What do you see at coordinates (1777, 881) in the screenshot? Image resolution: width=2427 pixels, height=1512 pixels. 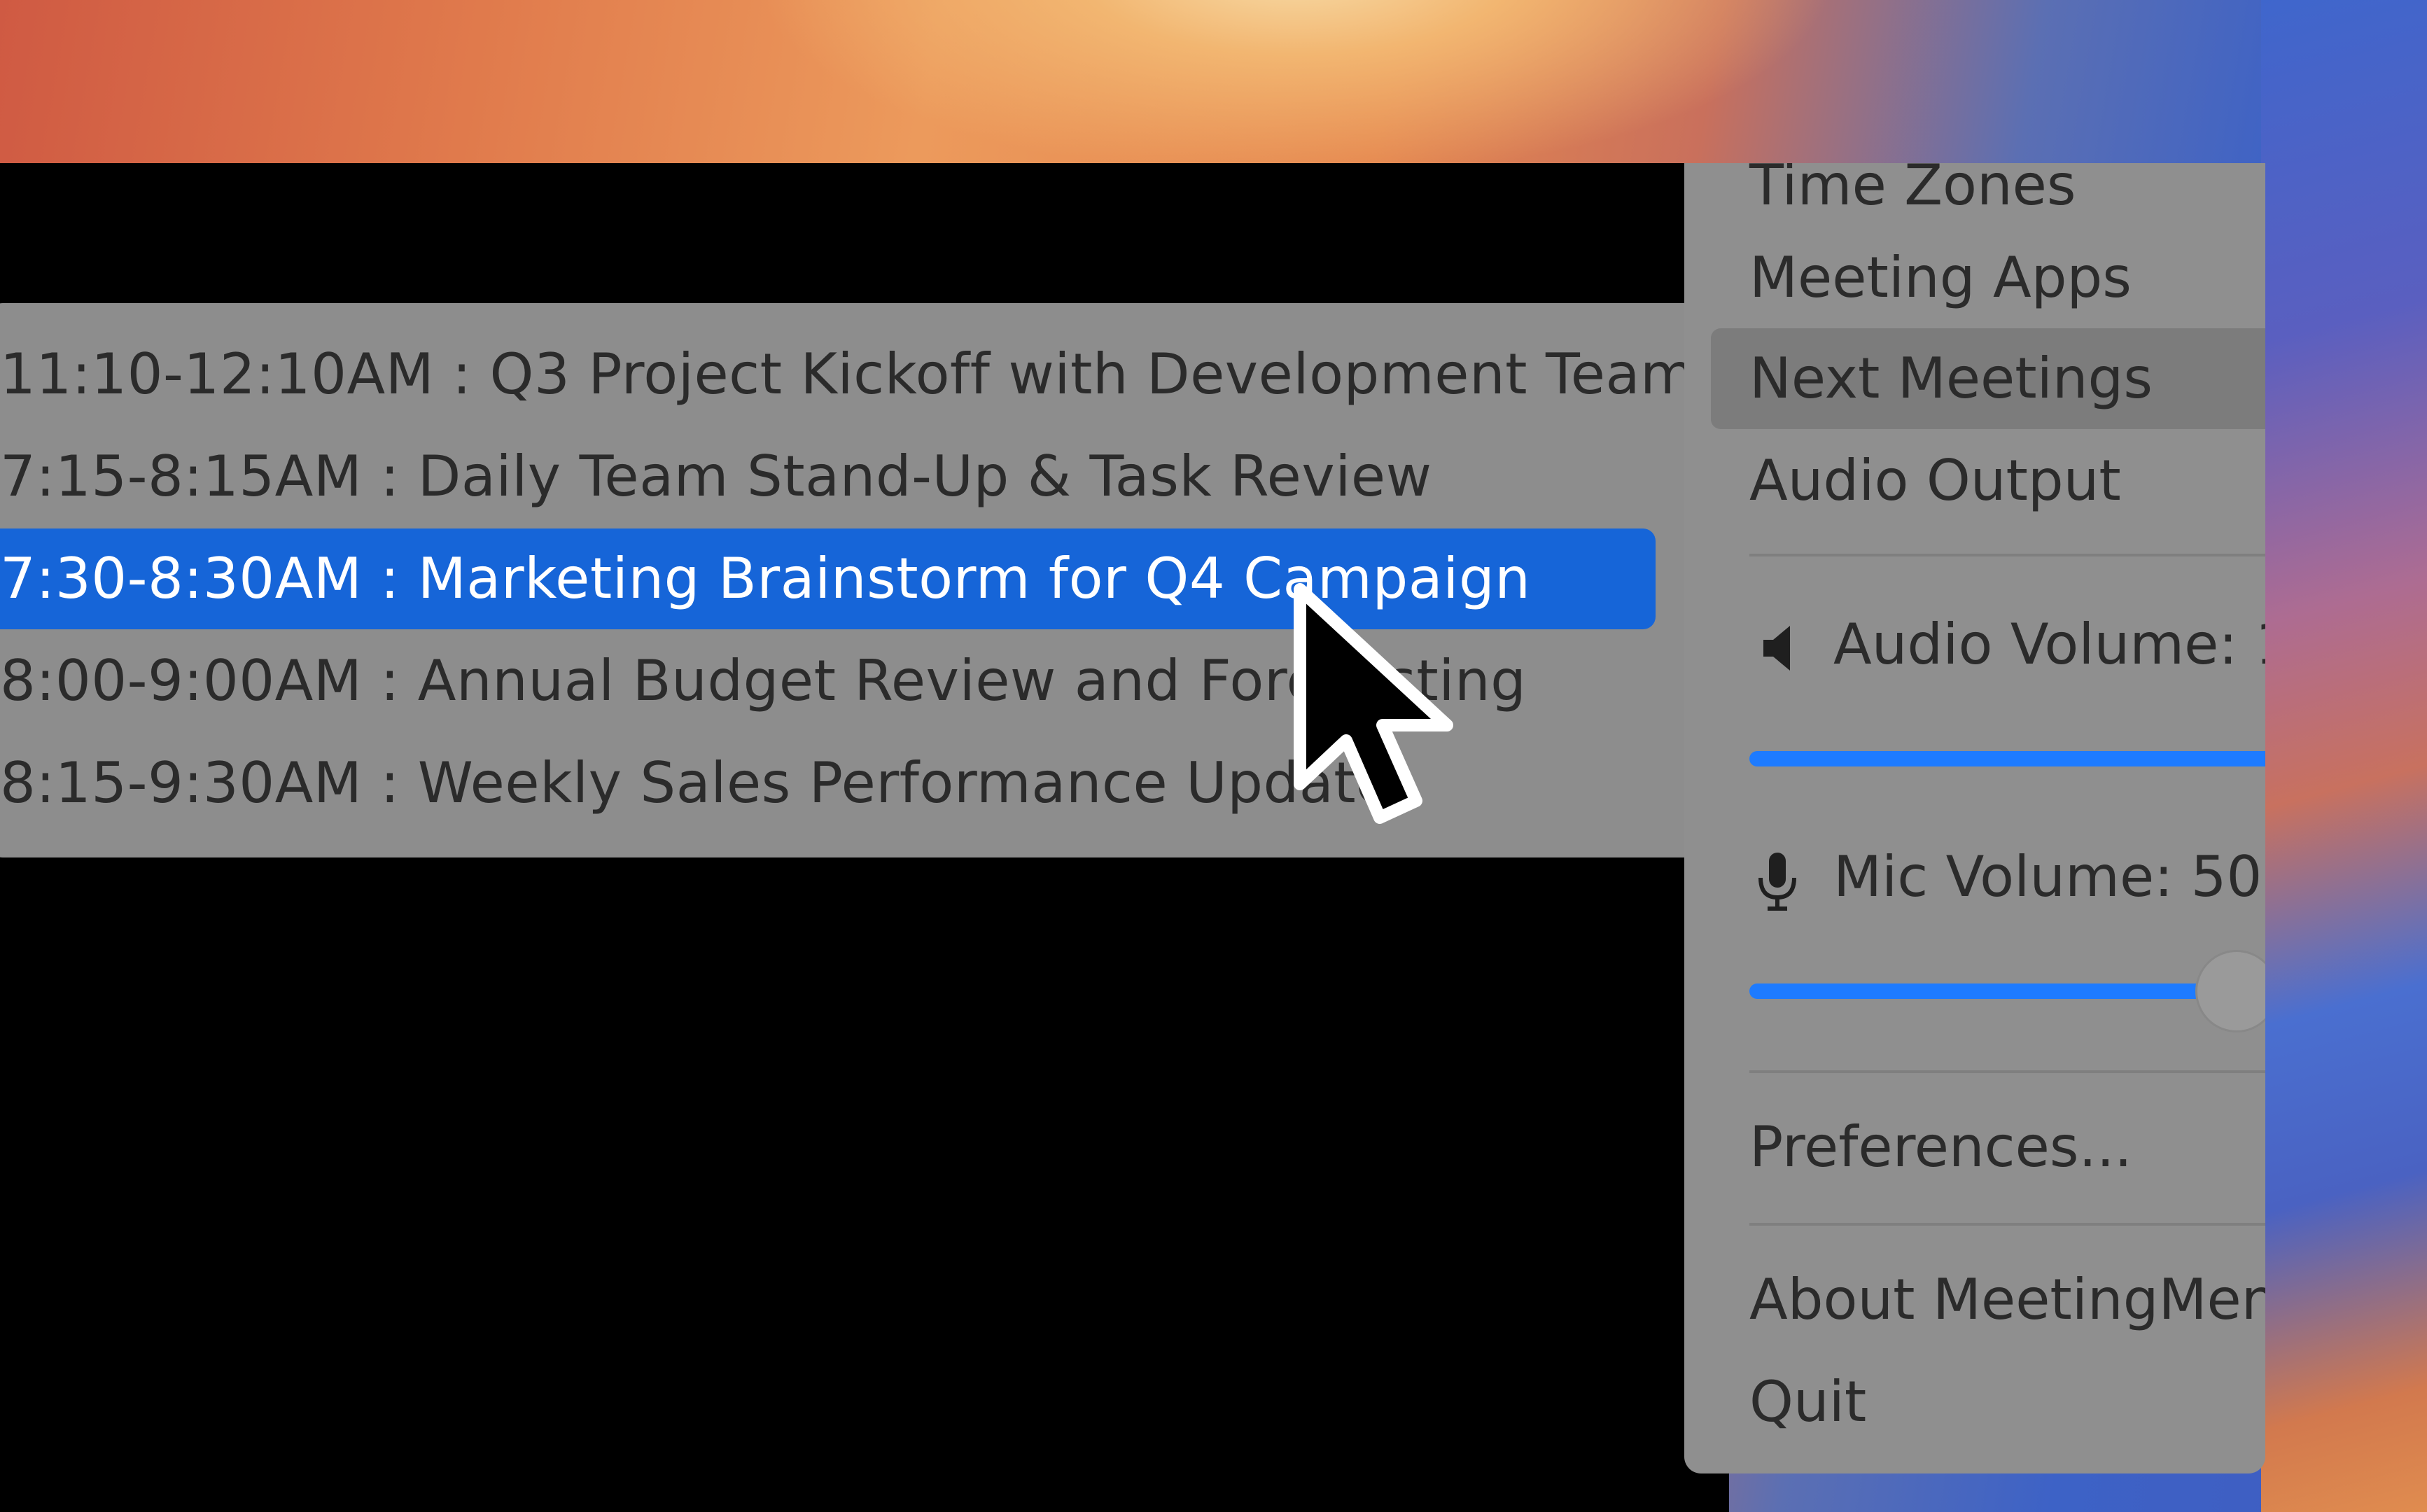 I see `microphone-icon` at bounding box center [1777, 881].